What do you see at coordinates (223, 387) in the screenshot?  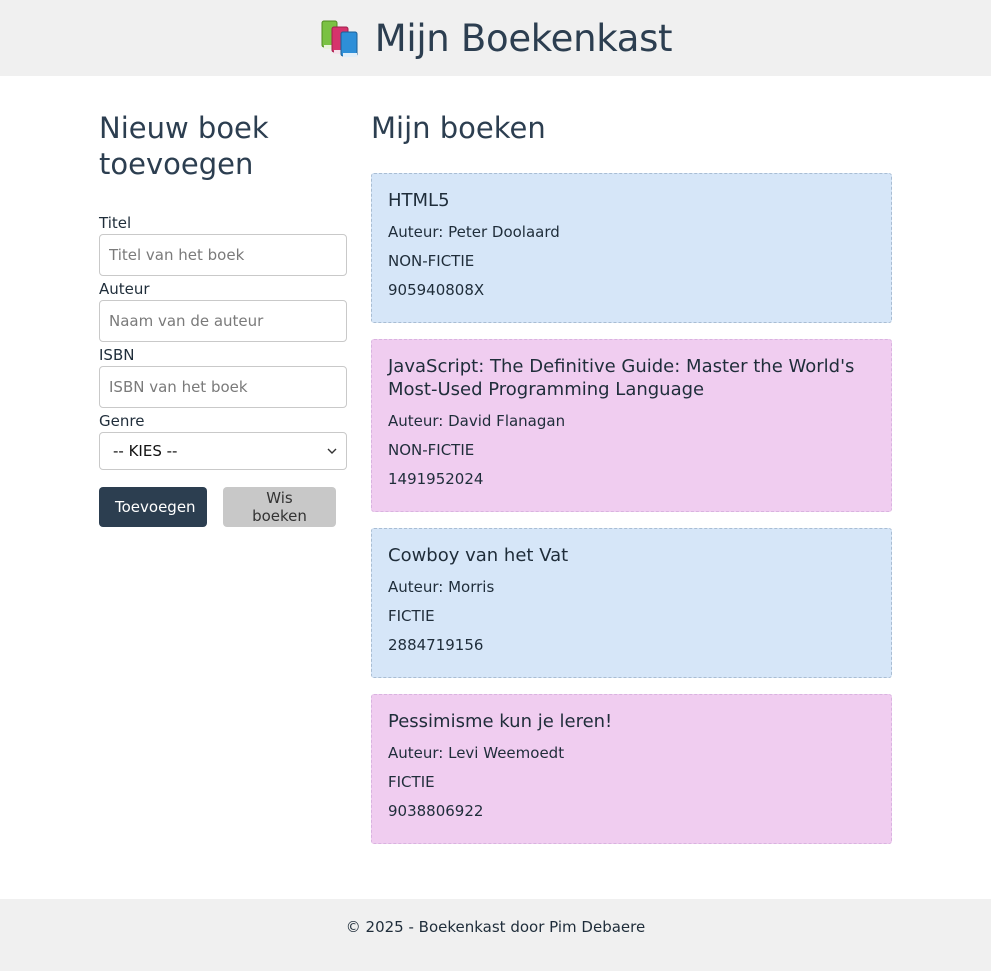 I see `isbn-input` at bounding box center [223, 387].